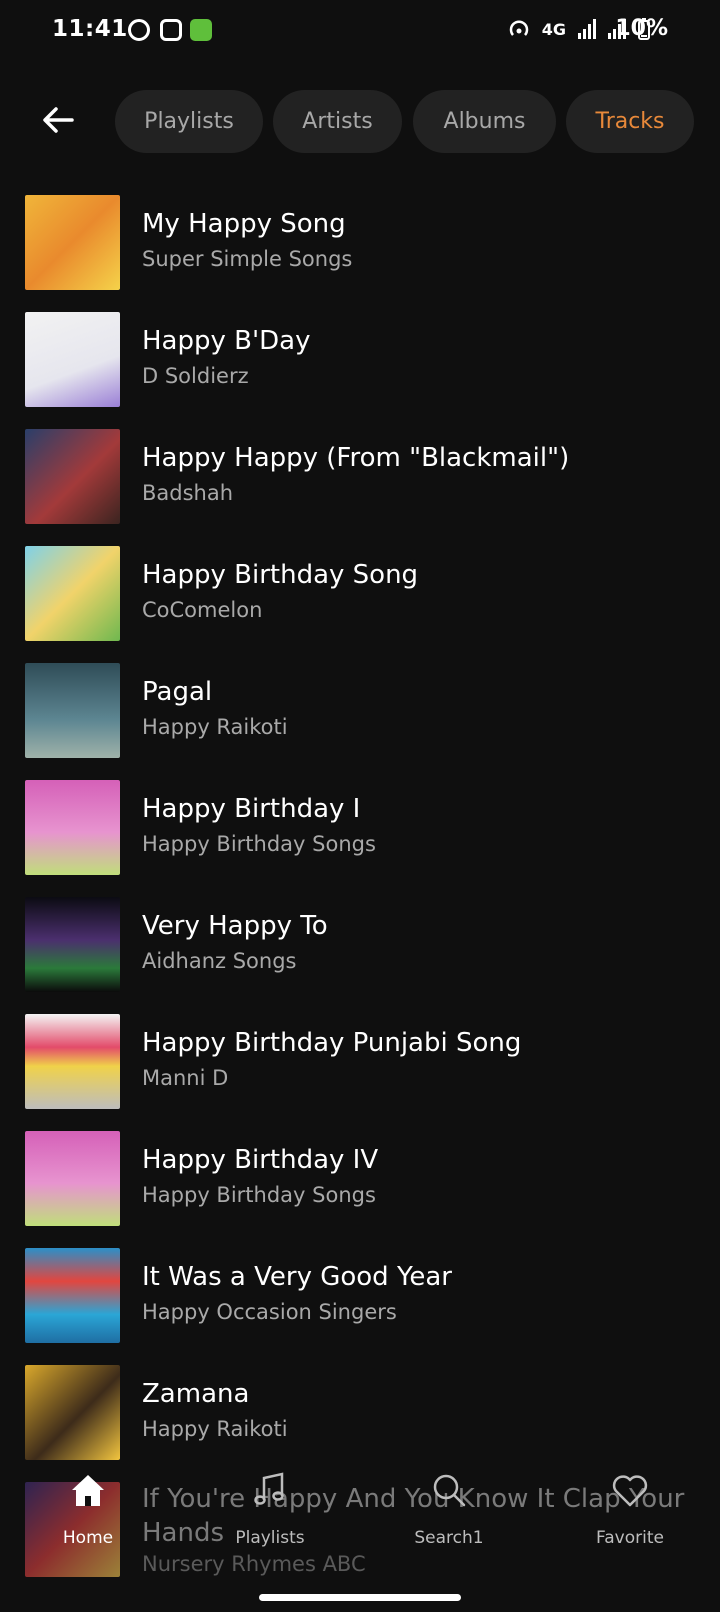  I want to click on nav-search: Search1, so click(449, 1515).